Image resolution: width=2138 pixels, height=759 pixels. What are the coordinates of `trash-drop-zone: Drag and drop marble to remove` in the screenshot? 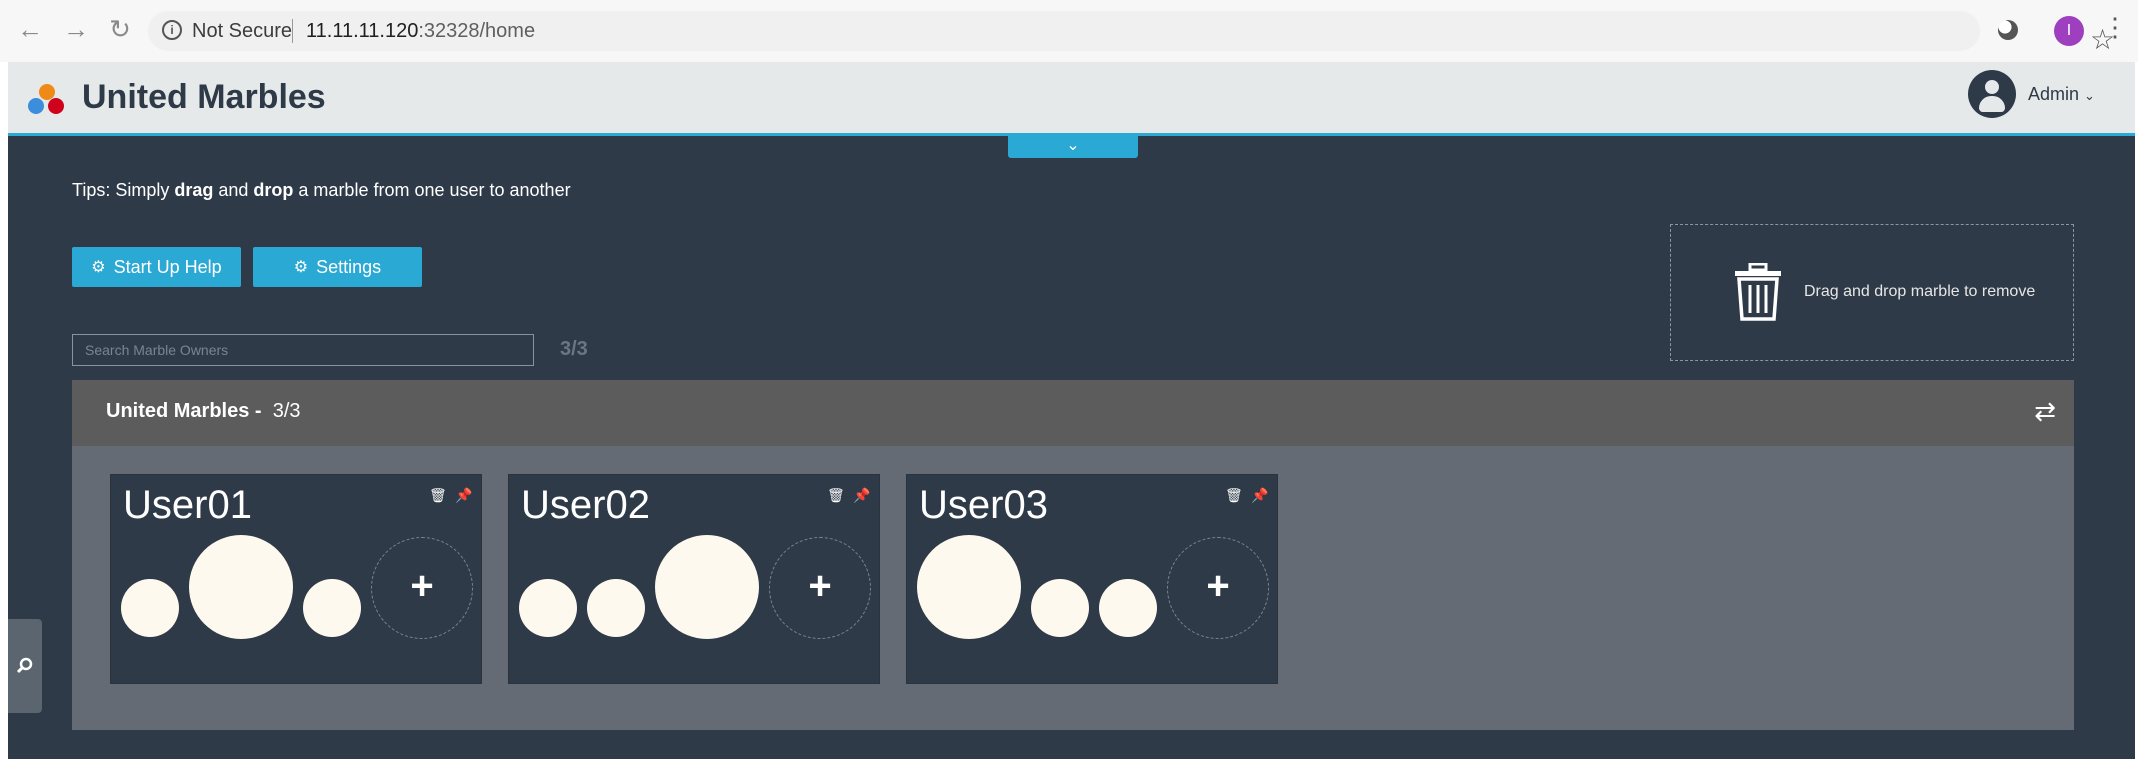 It's located at (1872, 292).